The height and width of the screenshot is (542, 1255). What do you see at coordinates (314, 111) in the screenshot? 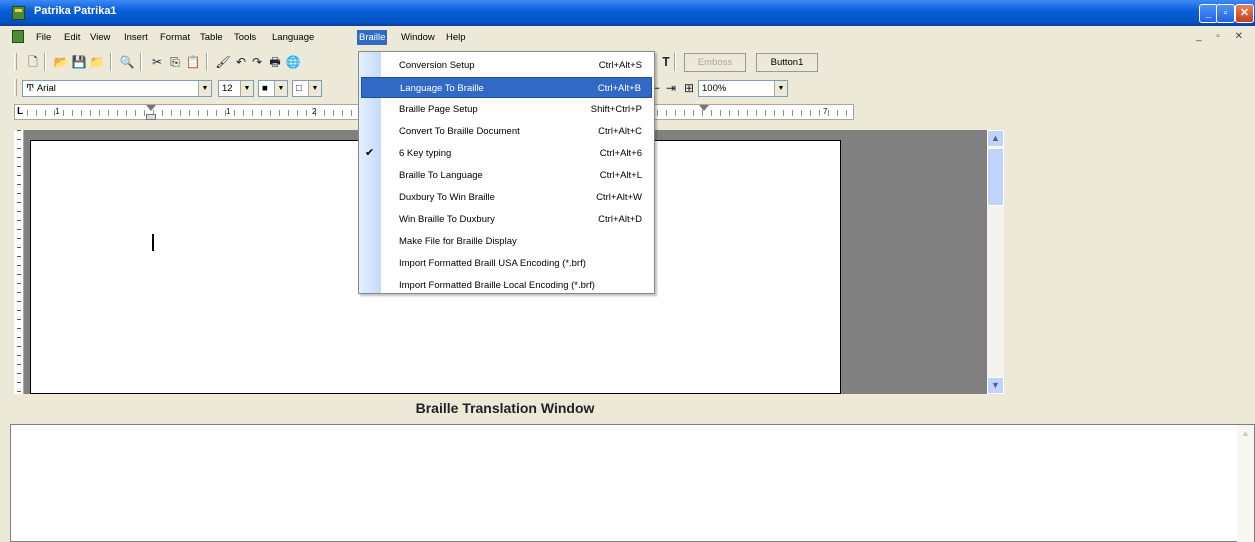
I see `ruler-number: 2` at bounding box center [314, 111].